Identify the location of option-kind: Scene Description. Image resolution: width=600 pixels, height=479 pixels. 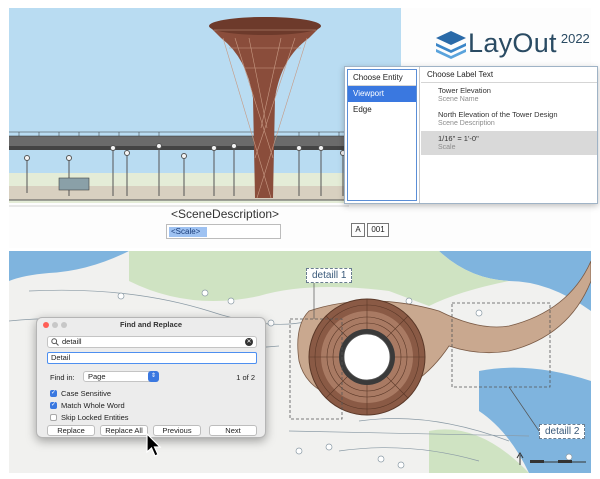
(466, 123).